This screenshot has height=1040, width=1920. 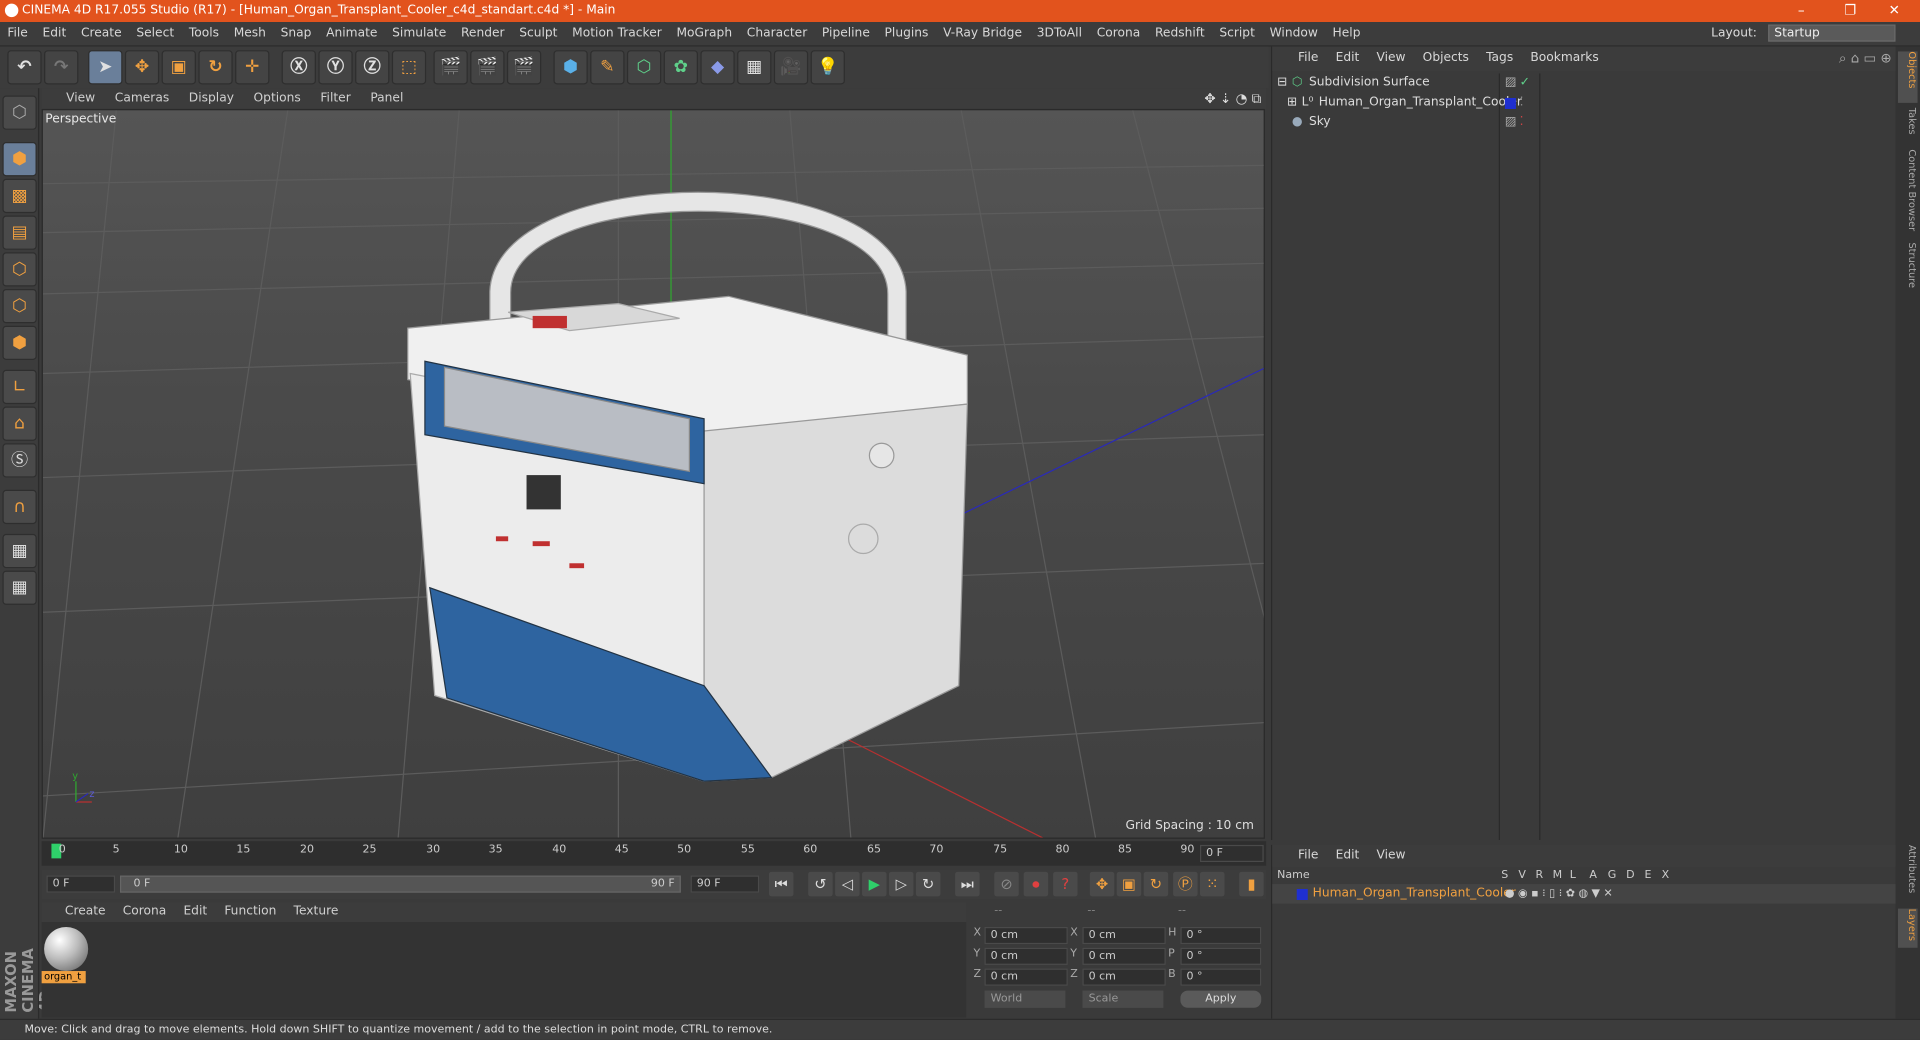 What do you see at coordinates (874, 884) in the screenshot?
I see `play-button: ▶` at bounding box center [874, 884].